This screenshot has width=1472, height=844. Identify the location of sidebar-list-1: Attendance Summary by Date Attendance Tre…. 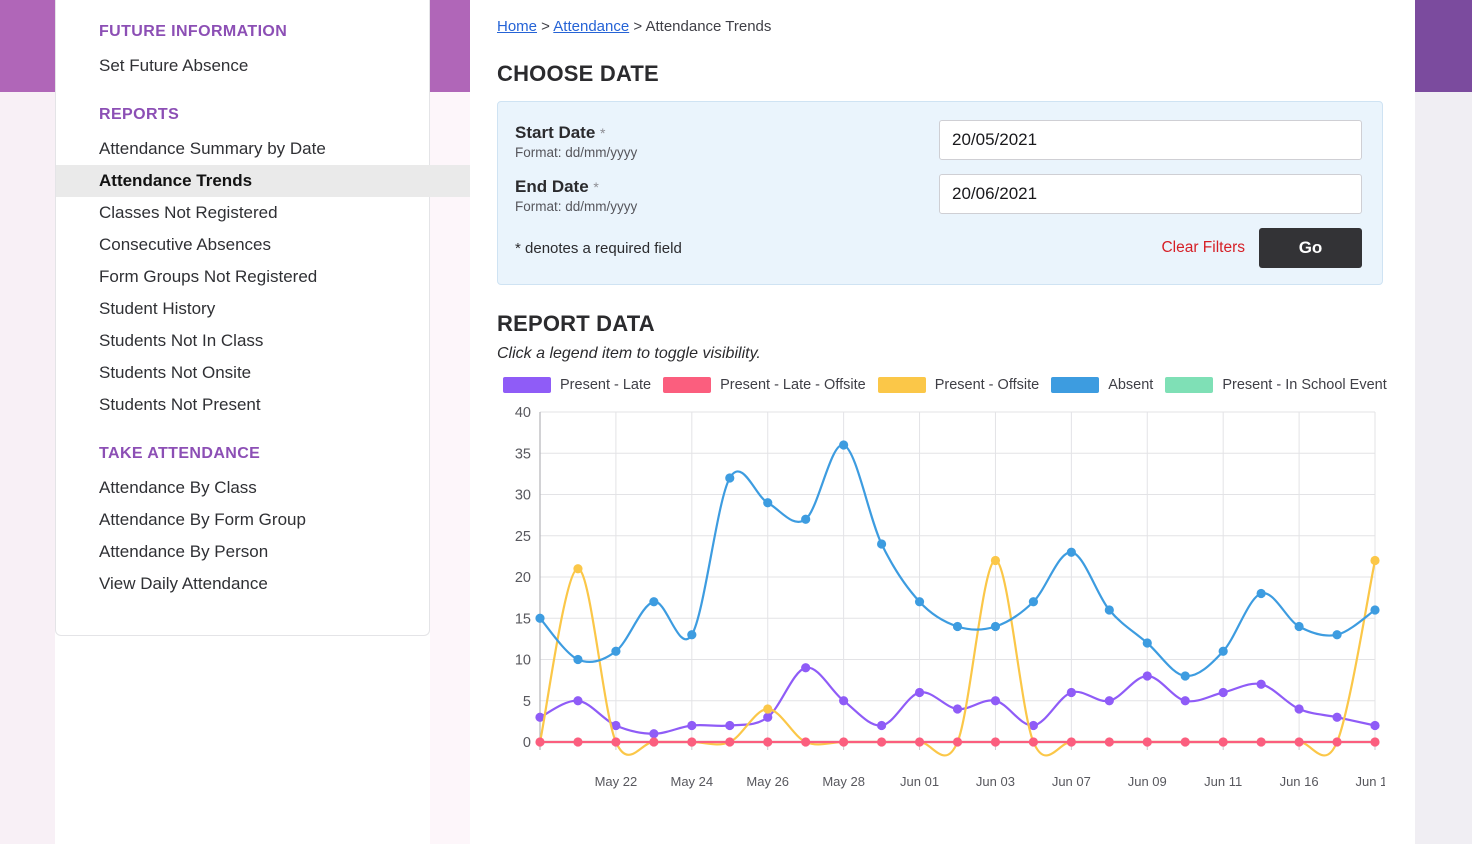
(265, 277).